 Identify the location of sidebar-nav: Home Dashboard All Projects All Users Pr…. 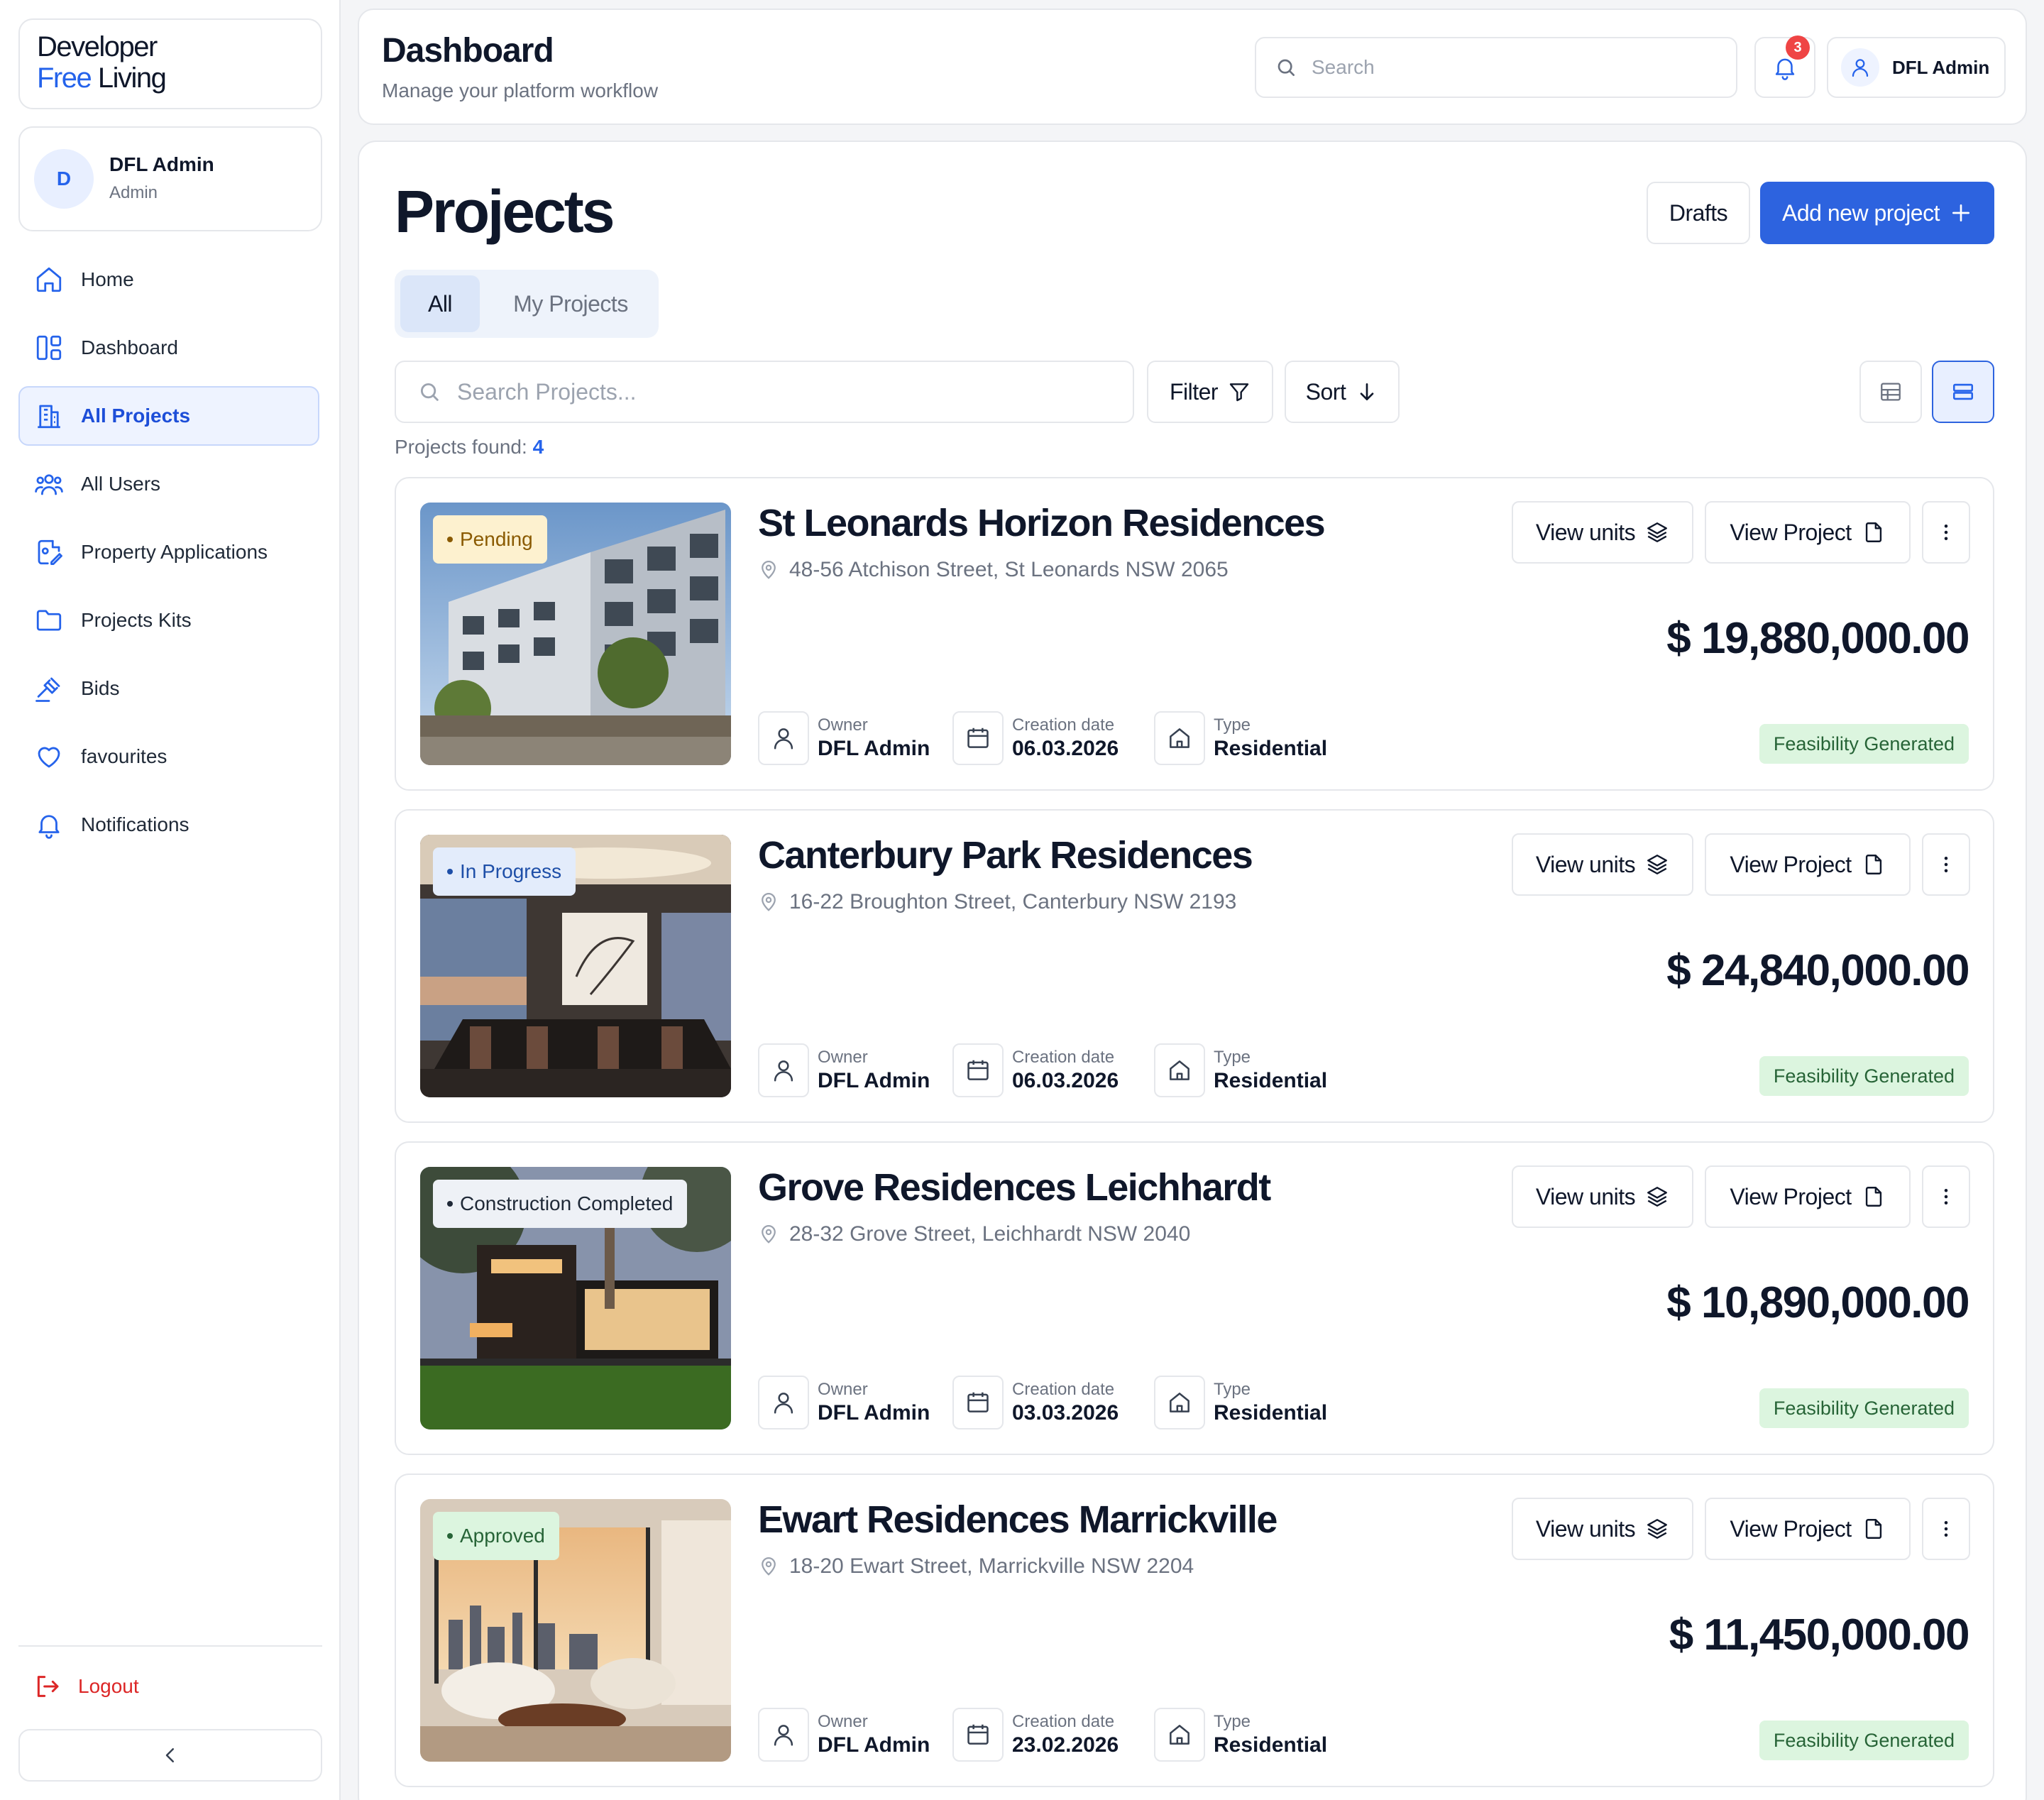
(168, 556).